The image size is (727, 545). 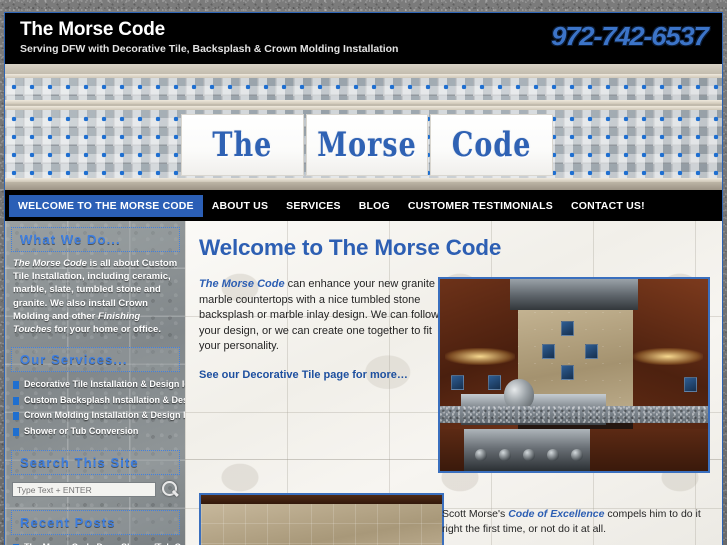 What do you see at coordinates (79, 463) in the screenshot?
I see `widget-search-title: Search This Site` at bounding box center [79, 463].